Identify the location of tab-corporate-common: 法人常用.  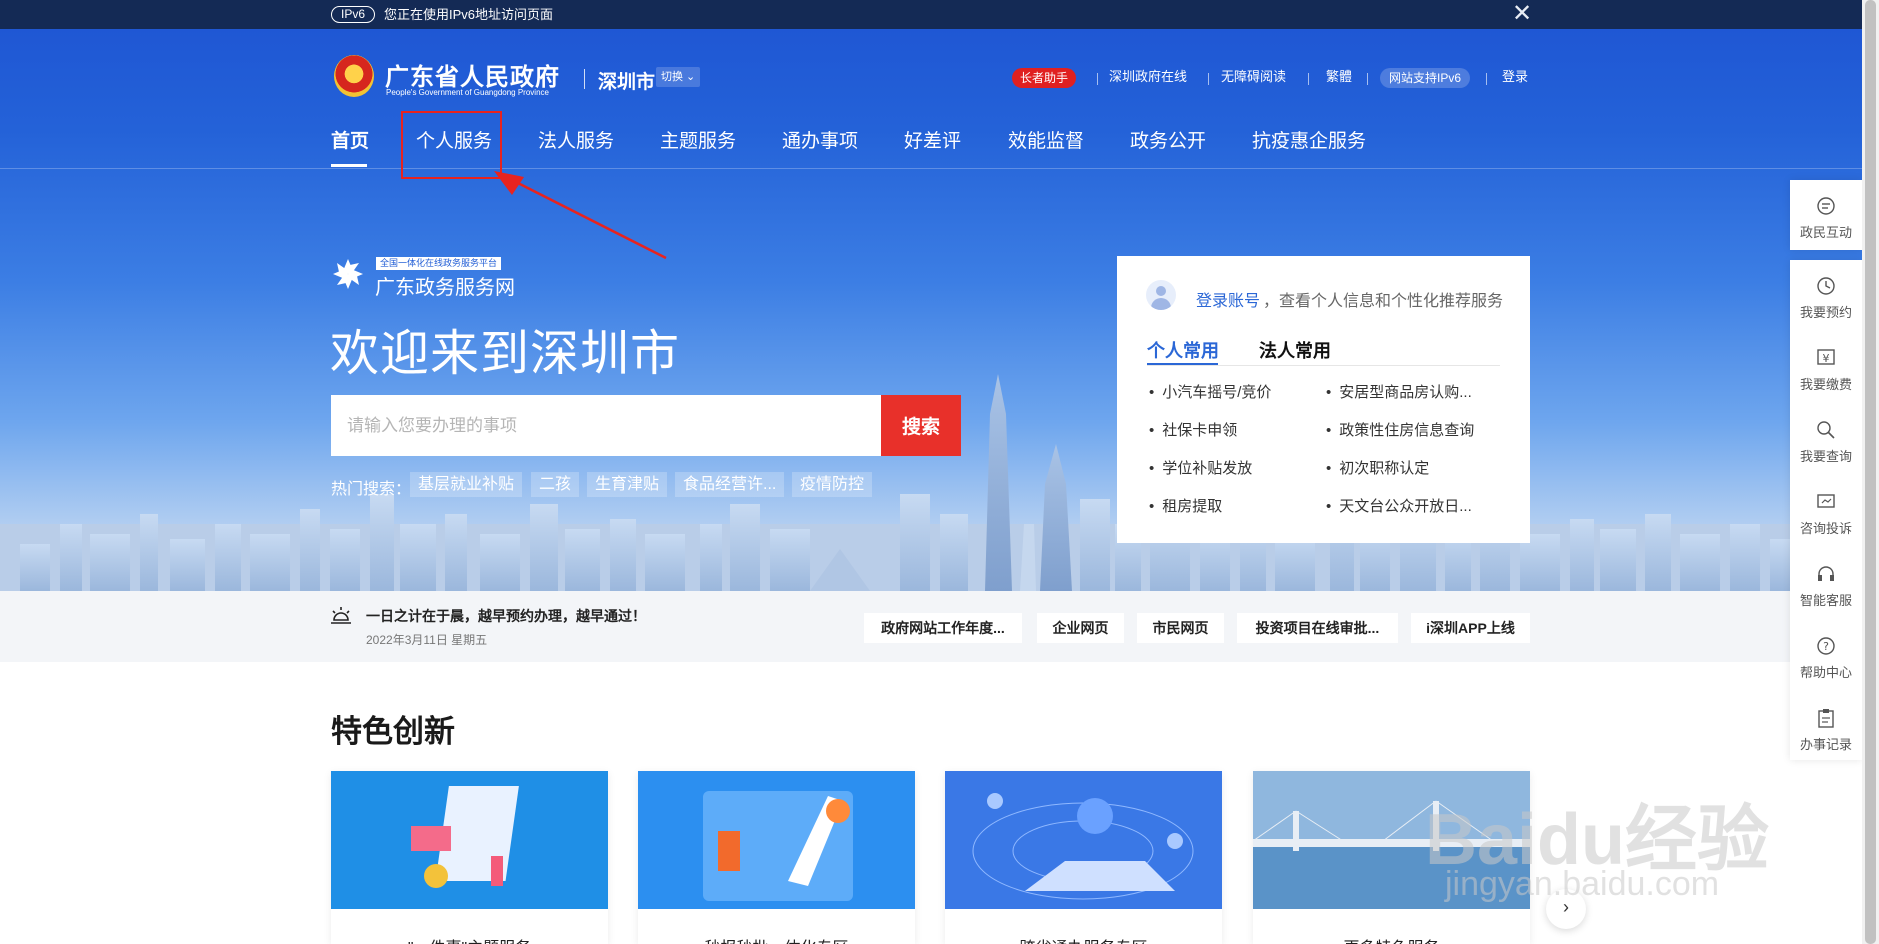
(1295, 350).